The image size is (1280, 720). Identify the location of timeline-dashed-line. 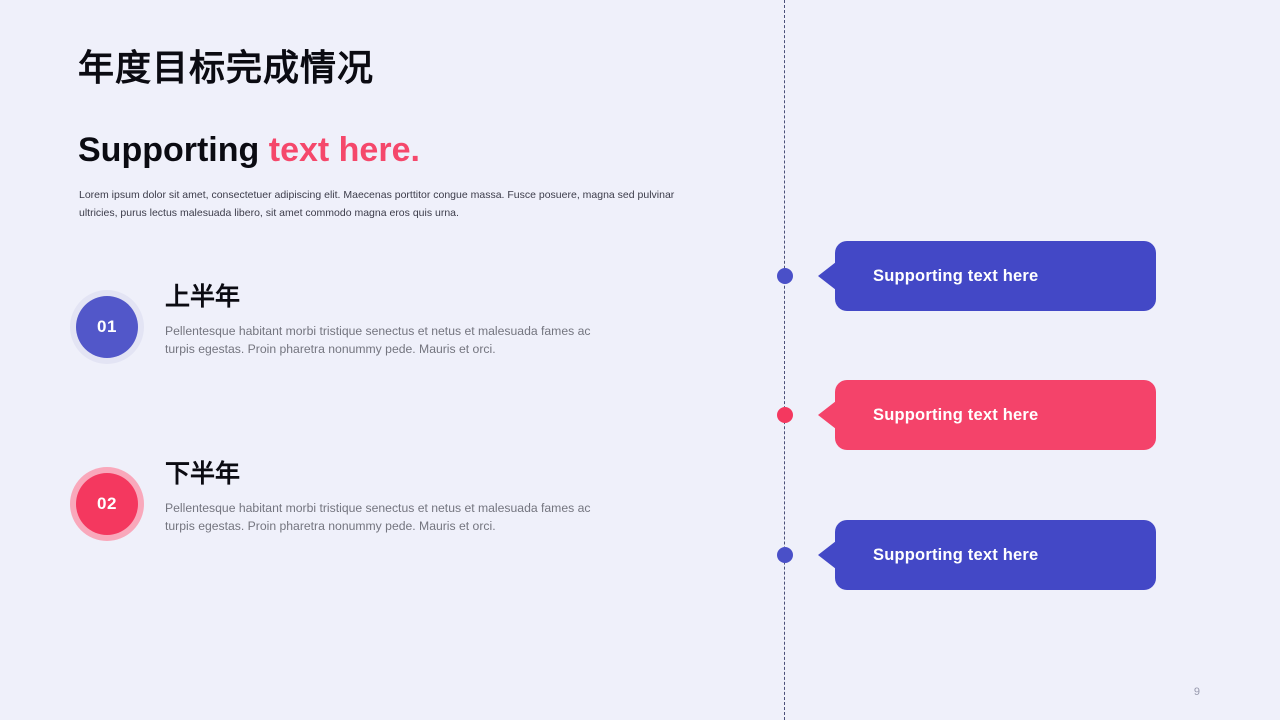
(784, 360).